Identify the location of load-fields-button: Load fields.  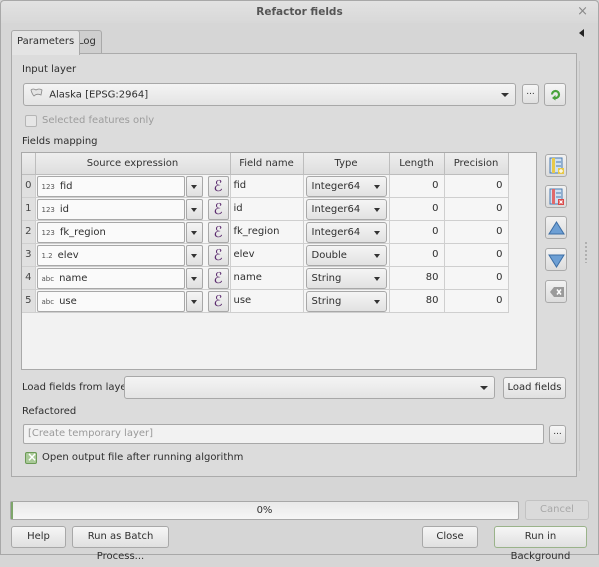
(534, 388).